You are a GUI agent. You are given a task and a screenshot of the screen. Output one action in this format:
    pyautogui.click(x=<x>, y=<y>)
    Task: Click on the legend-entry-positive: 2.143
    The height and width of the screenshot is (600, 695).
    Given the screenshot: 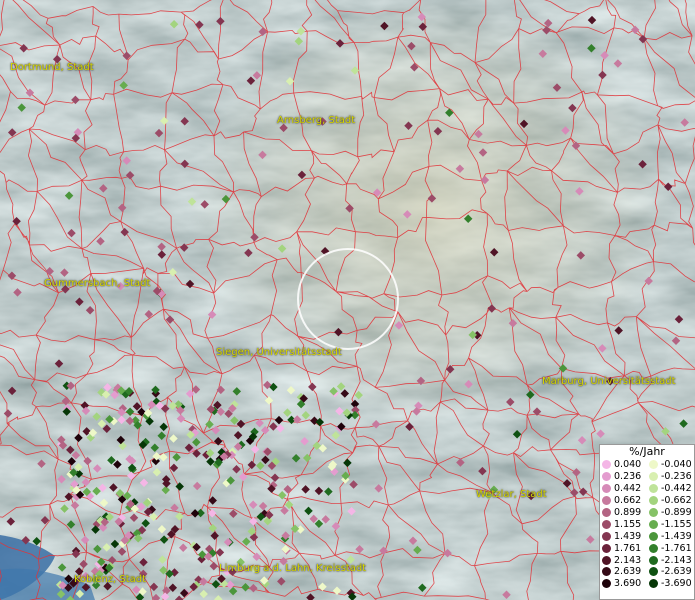 What is the action you would take?
    pyautogui.click(x=623, y=560)
    